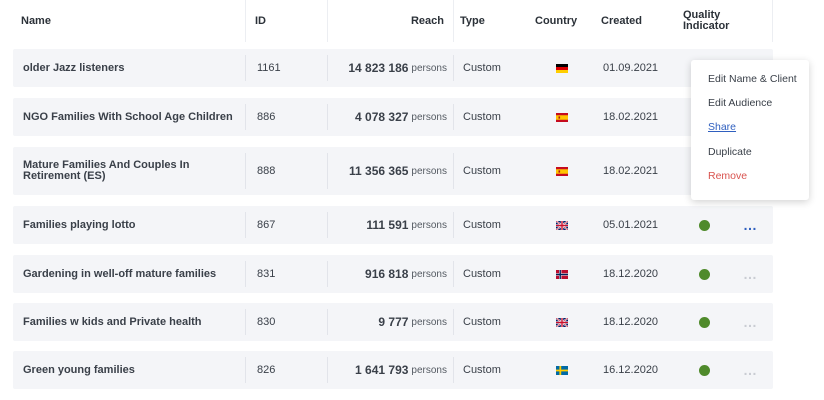 Image resolution: width=824 pixels, height=400 pixels. I want to click on reach-value: 916 818, so click(387, 274).